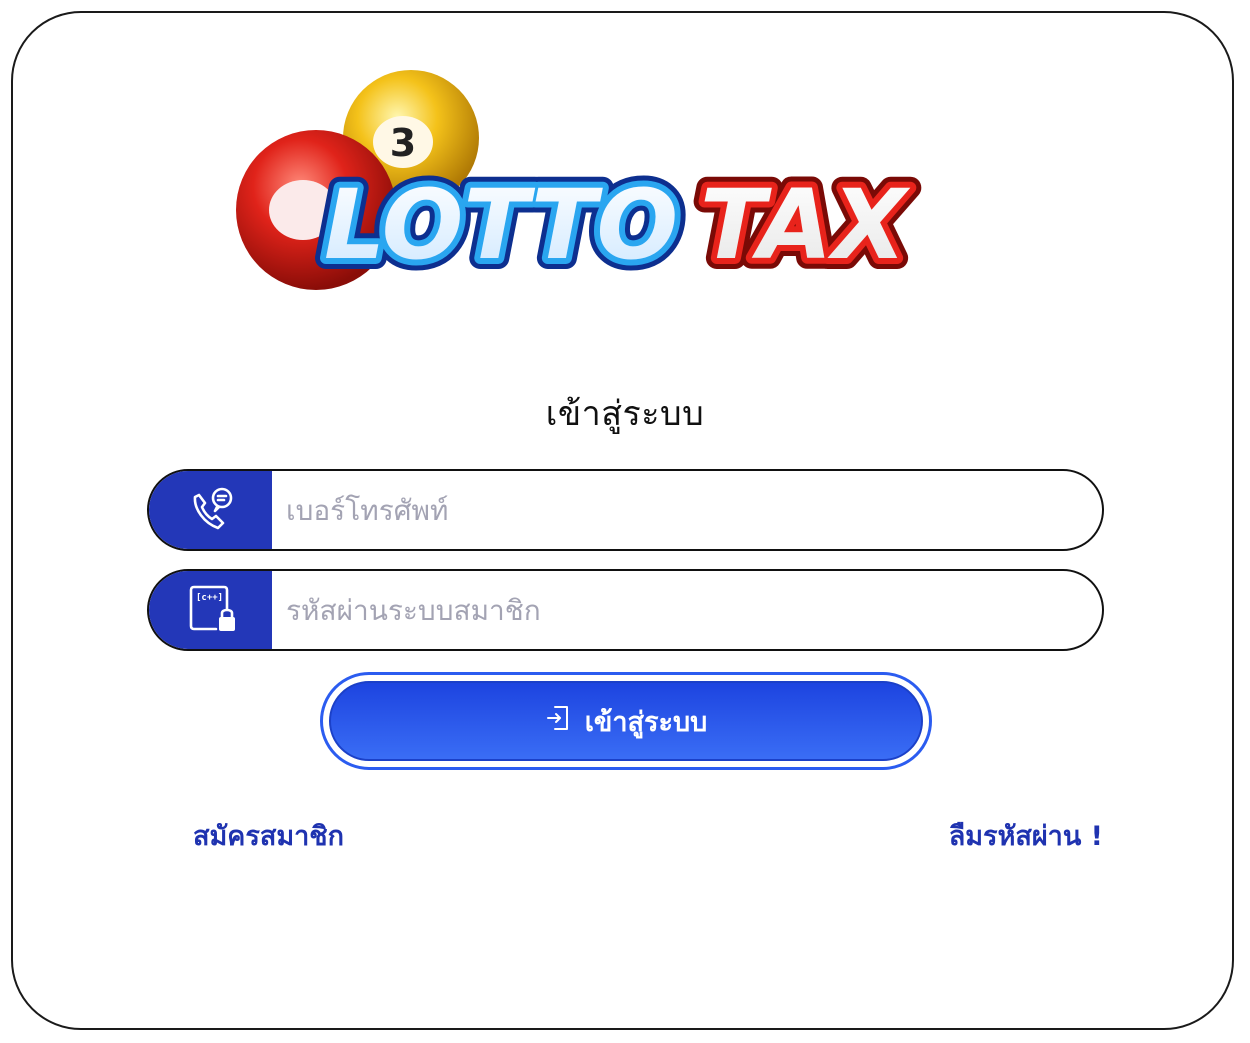 Image resolution: width=1250 pixels, height=1043 pixels. Describe the element at coordinates (687, 510) in the screenshot. I see `phone-input` at that location.